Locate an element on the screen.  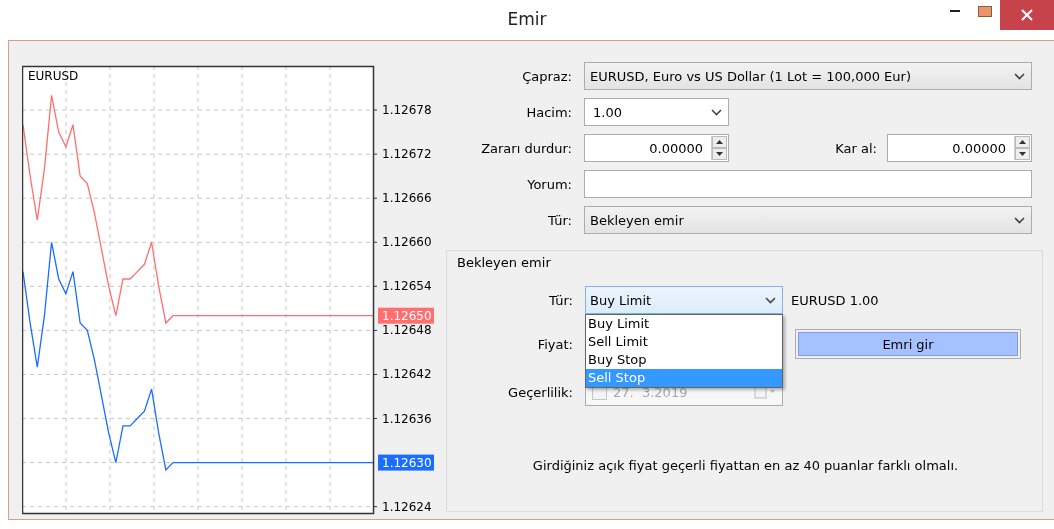
maximize-icon is located at coordinates (985, 11).